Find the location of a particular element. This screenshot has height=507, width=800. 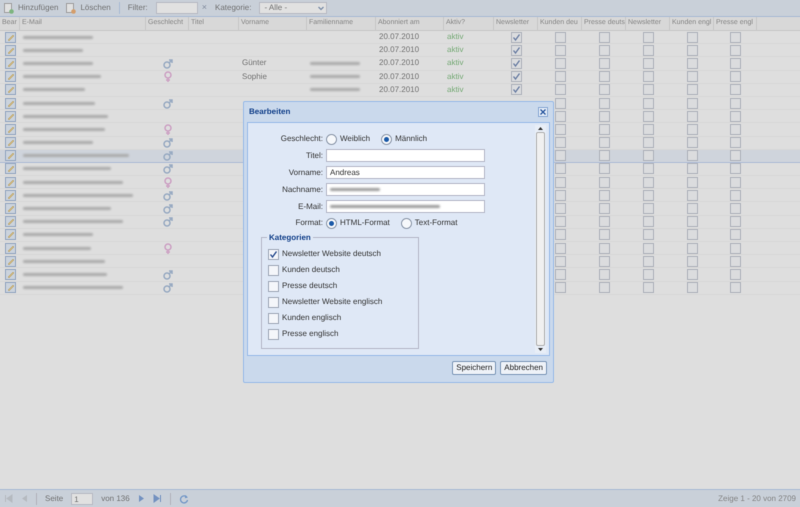

form-label: Titel: is located at coordinates (313, 156).